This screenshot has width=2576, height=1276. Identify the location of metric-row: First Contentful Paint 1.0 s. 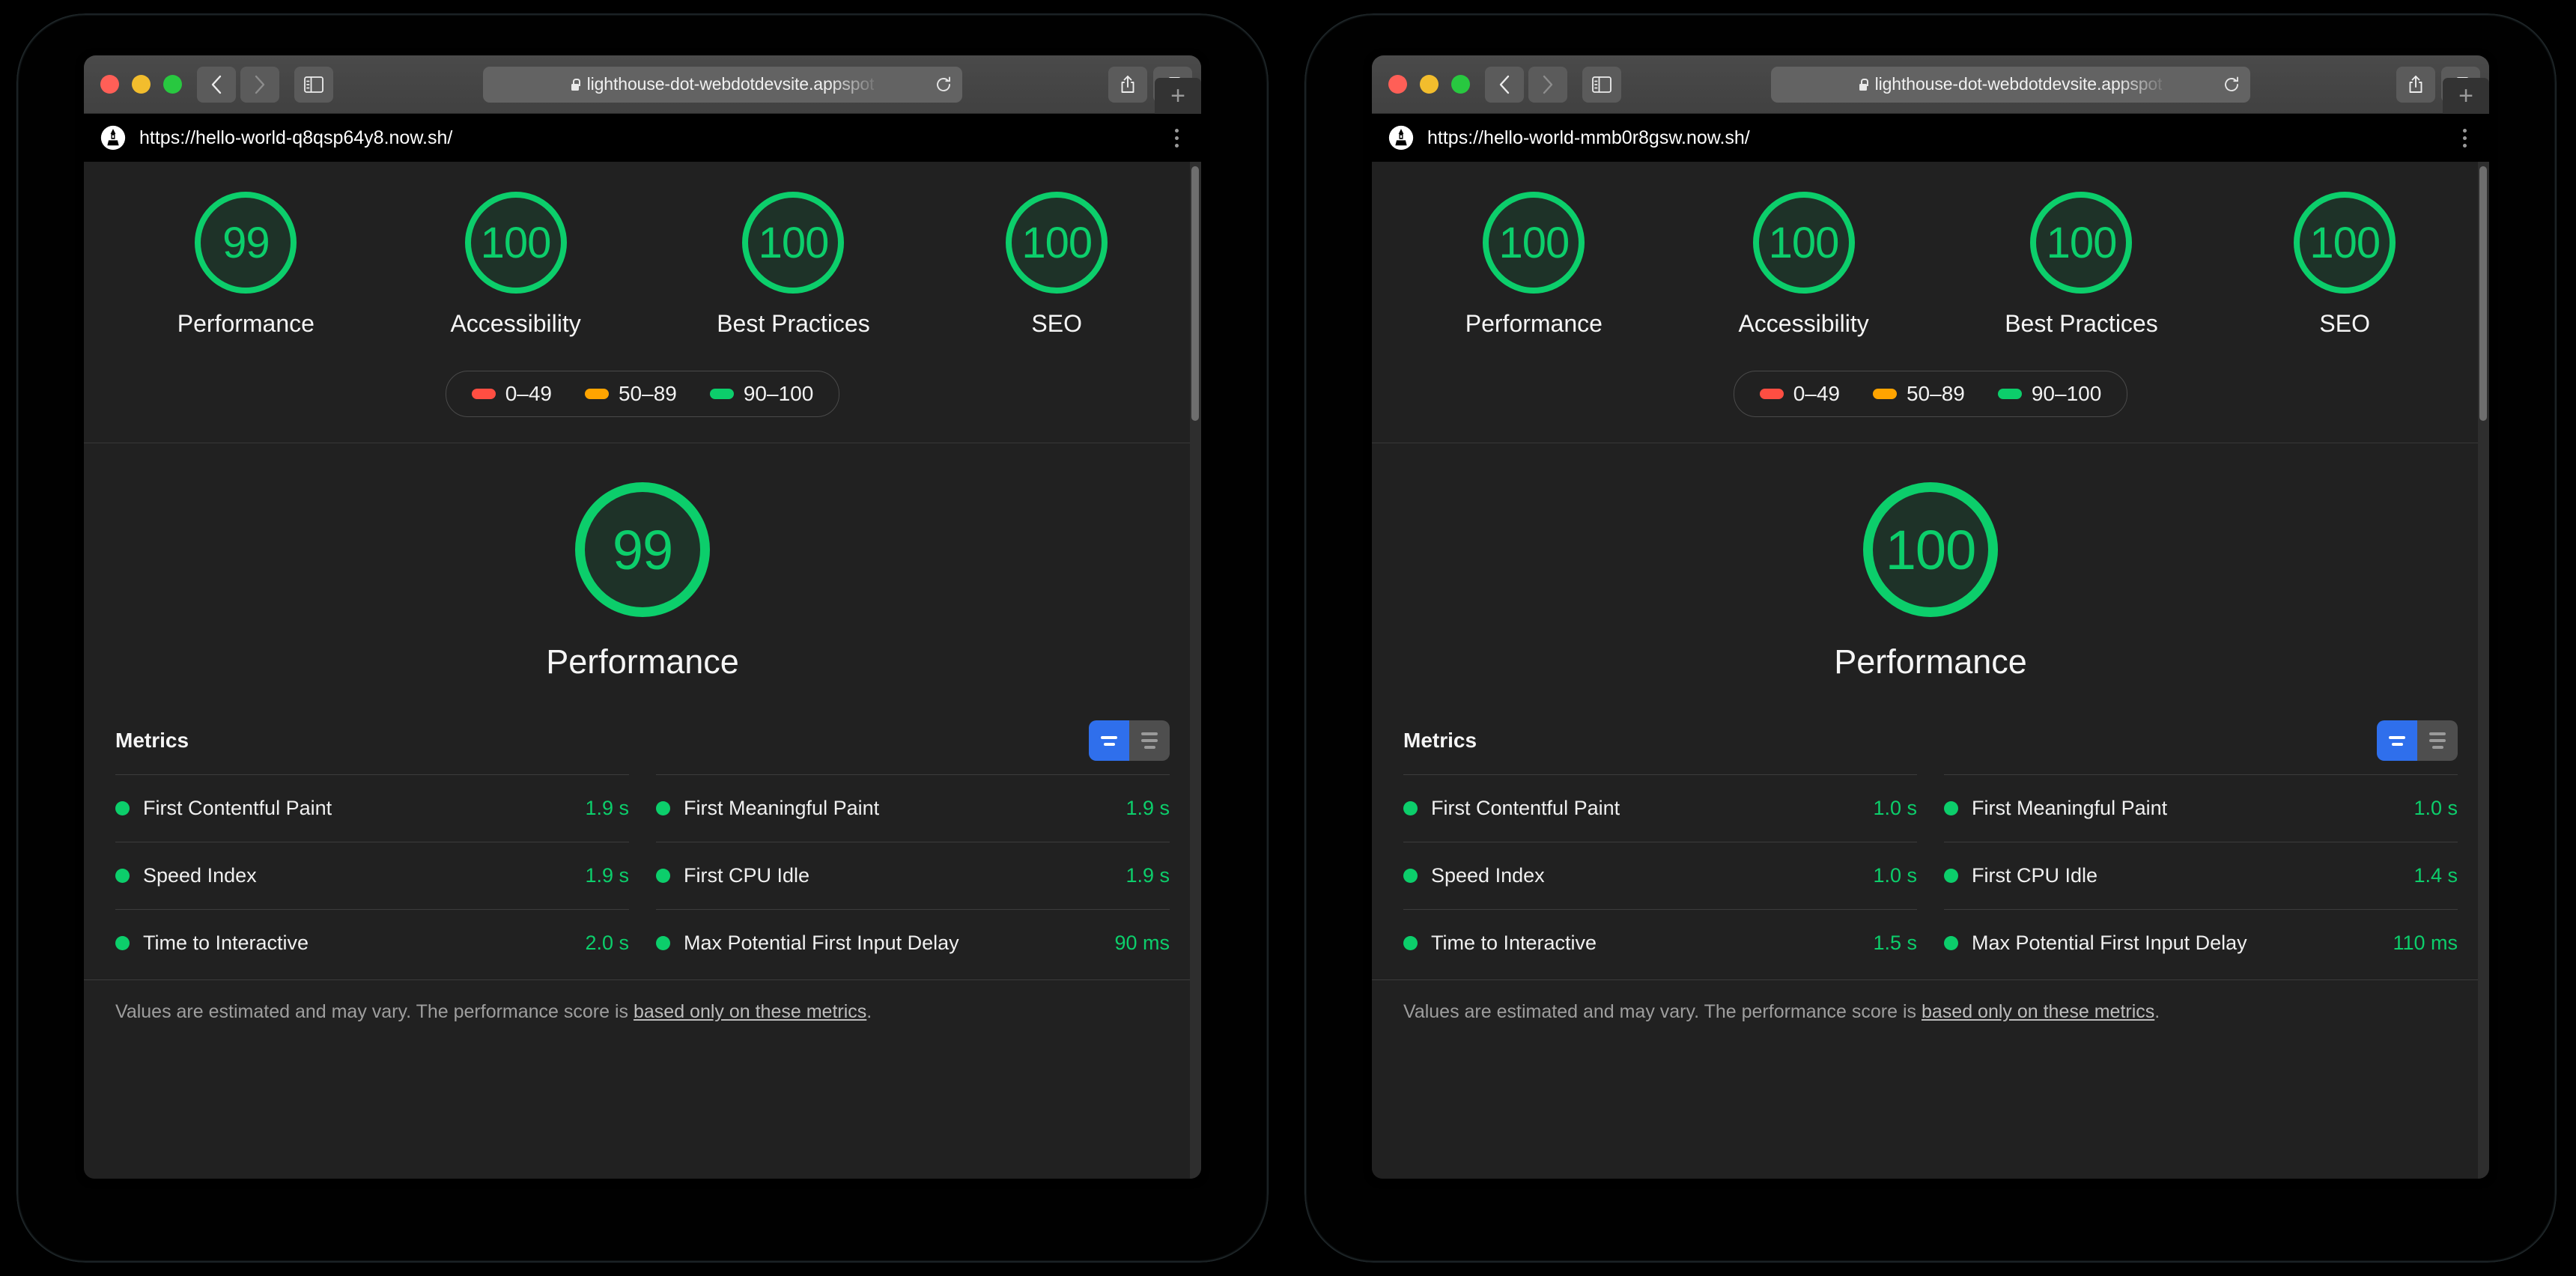
(1660, 808).